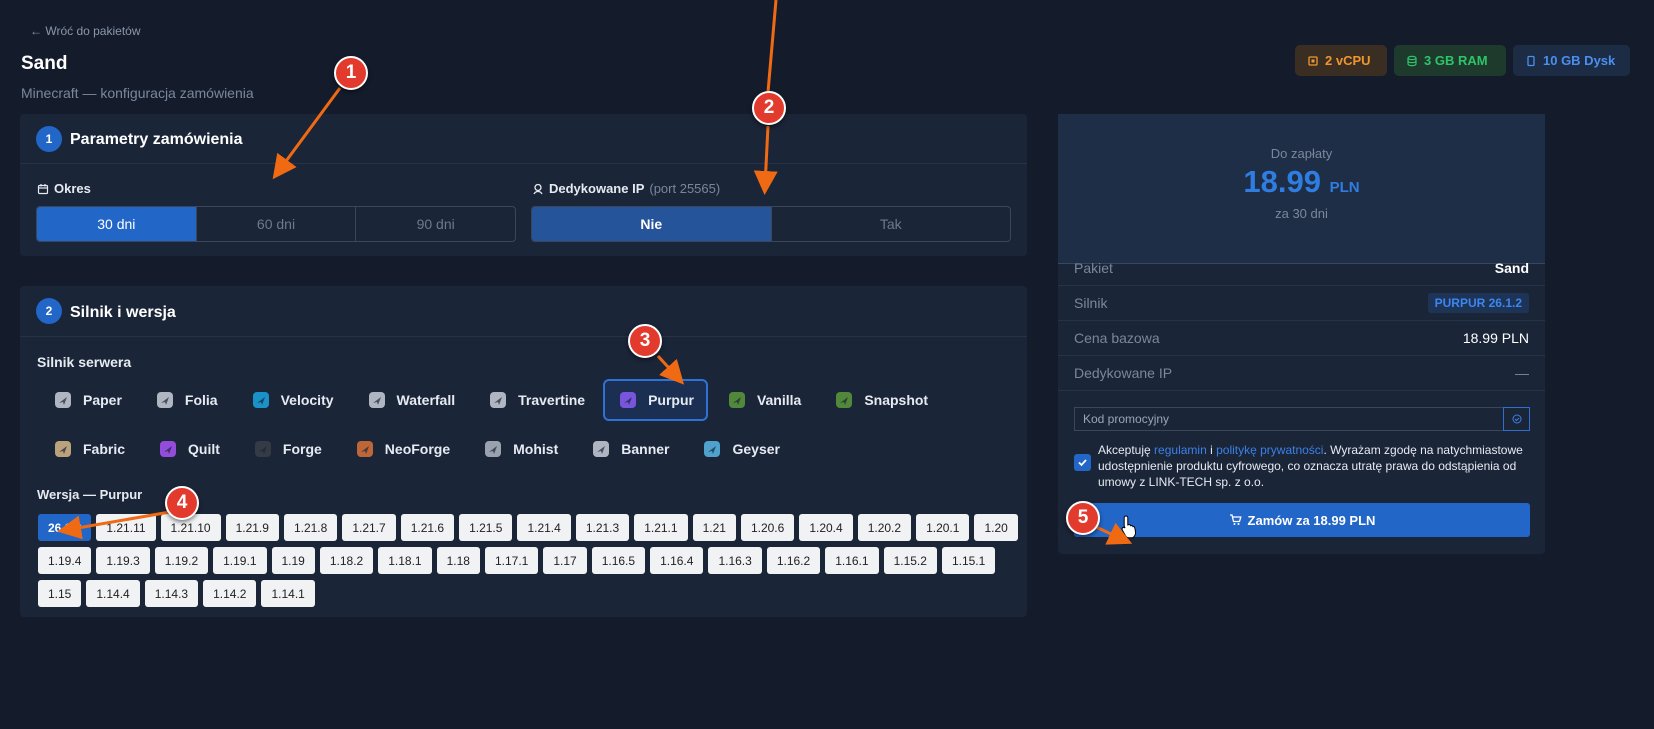  Describe the element at coordinates (852, 560) in the screenshot. I see `version-option: 1.16.1` at that location.